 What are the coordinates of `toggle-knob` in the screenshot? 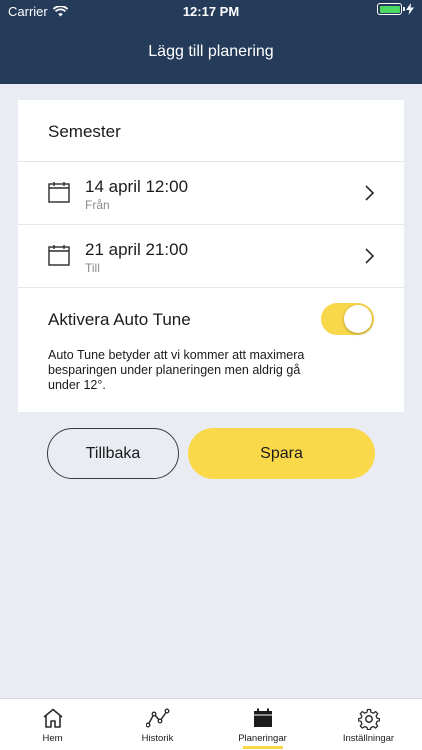 It's located at (358, 319).